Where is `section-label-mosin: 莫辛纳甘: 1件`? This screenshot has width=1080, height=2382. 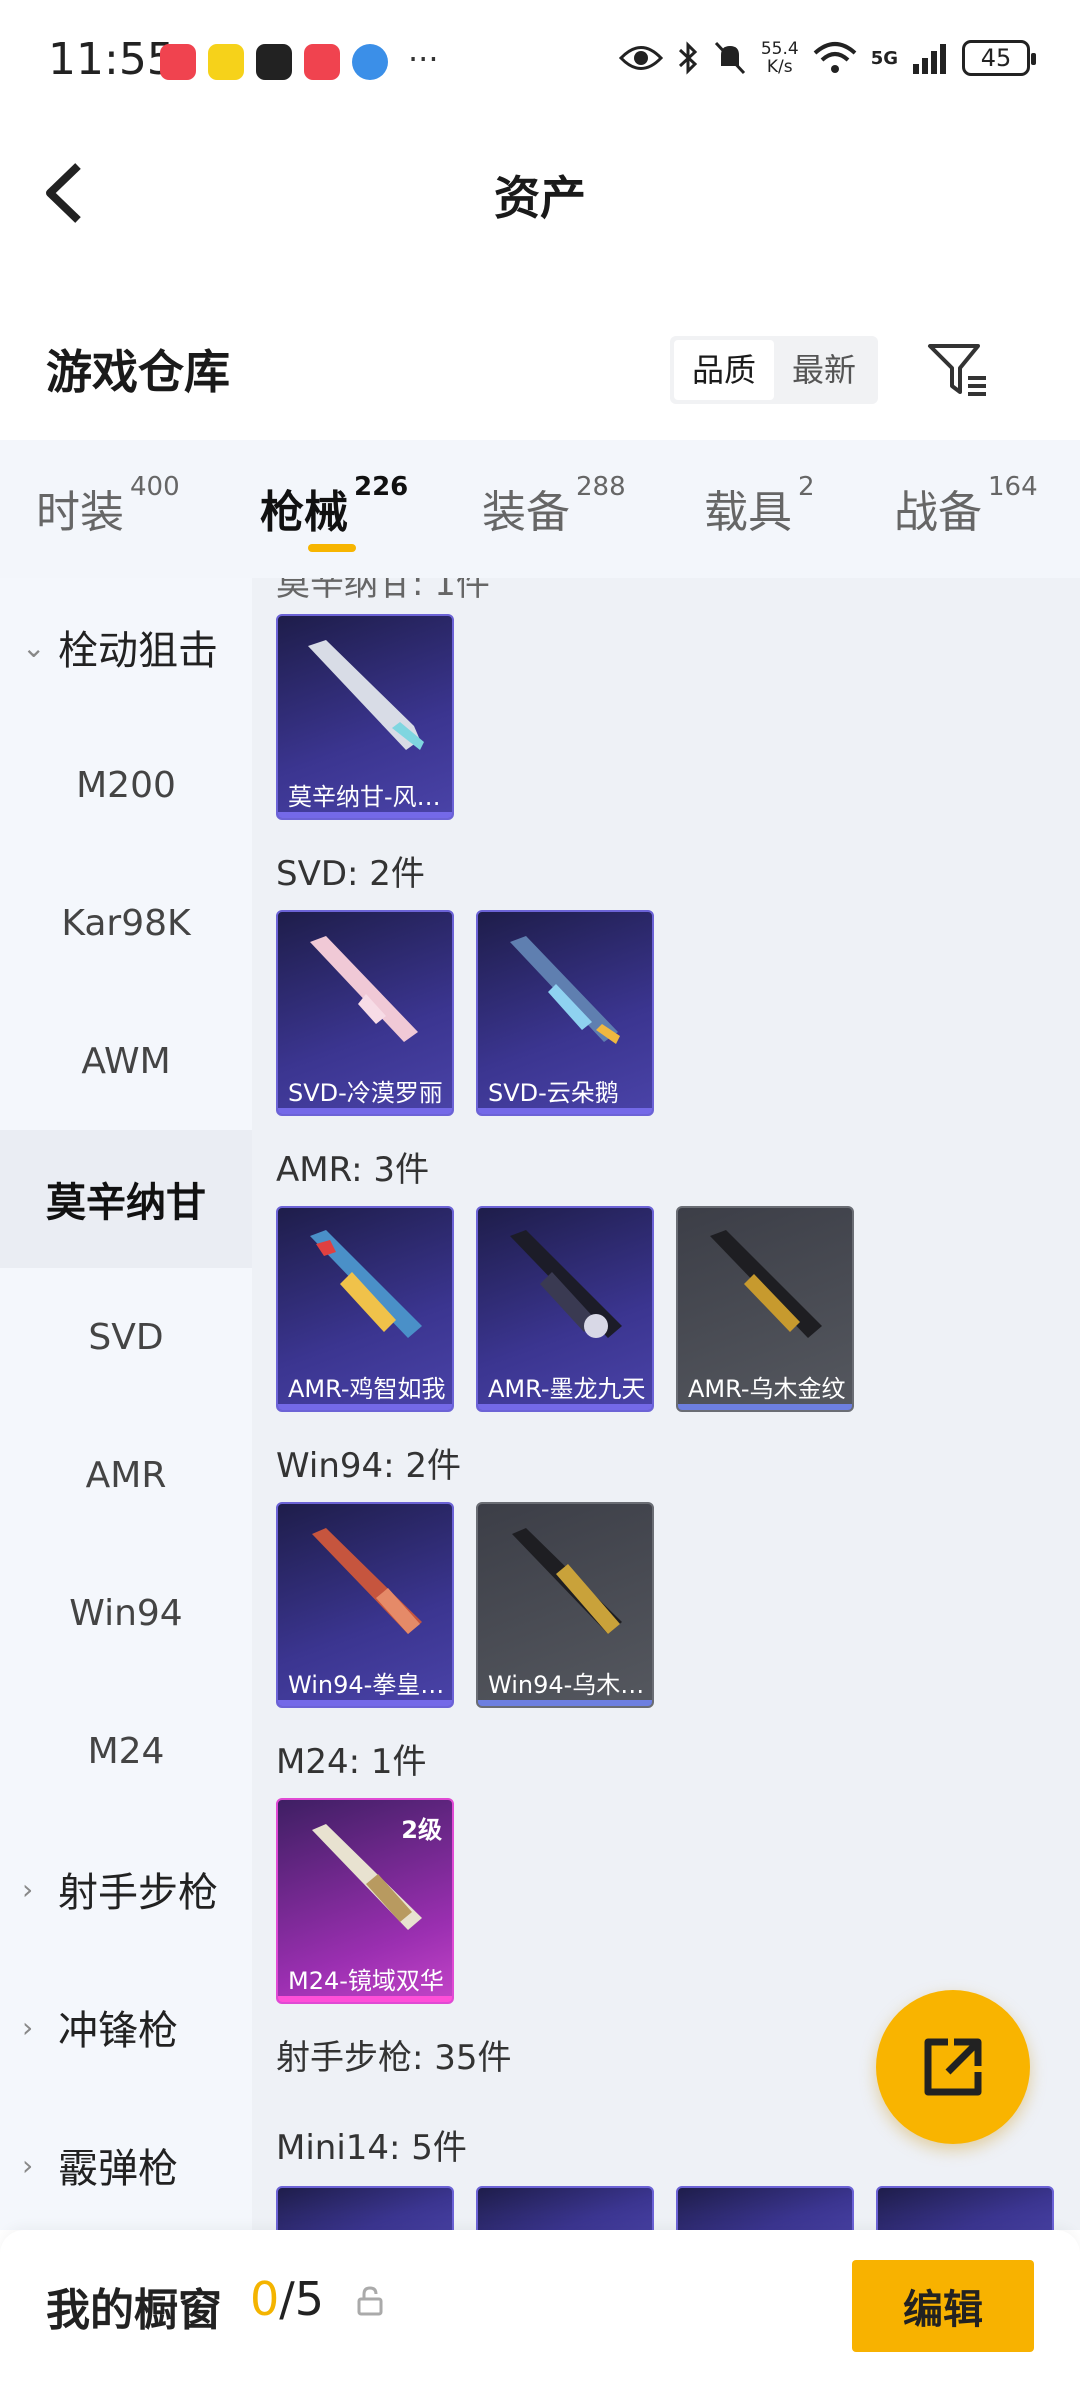 section-label-mosin: 莫辛纳甘: 1件 is located at coordinates (383, 591).